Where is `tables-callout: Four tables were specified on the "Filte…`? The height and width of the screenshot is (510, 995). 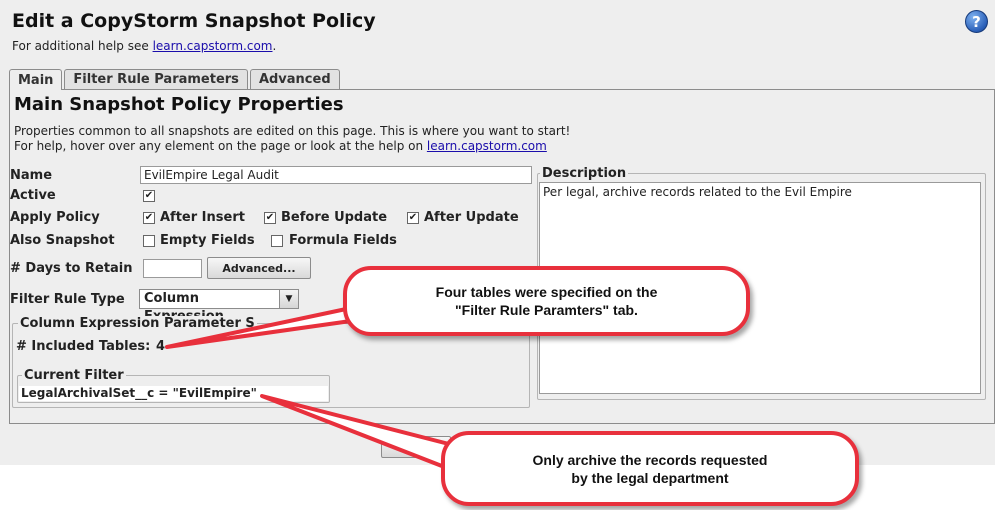
tables-callout: Four tables were specified on the "Filte… is located at coordinates (546, 301).